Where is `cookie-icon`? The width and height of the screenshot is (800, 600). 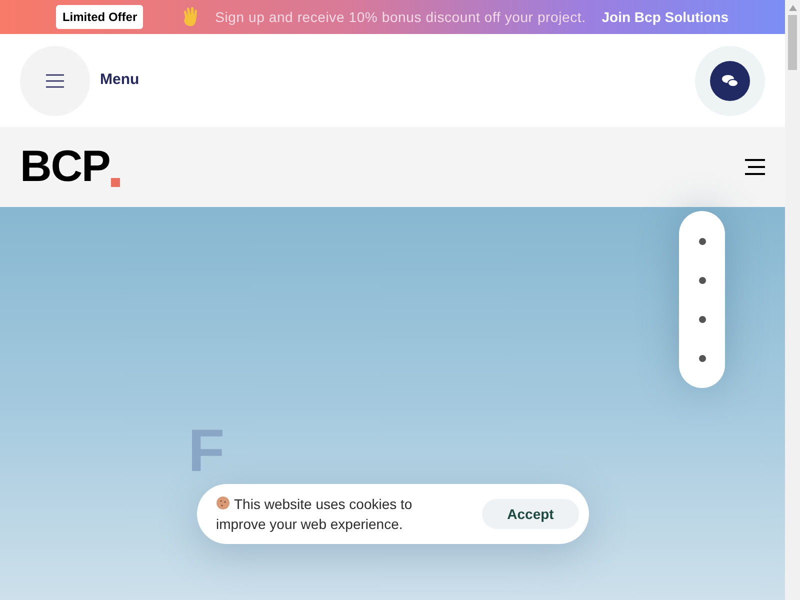 cookie-icon is located at coordinates (223, 503).